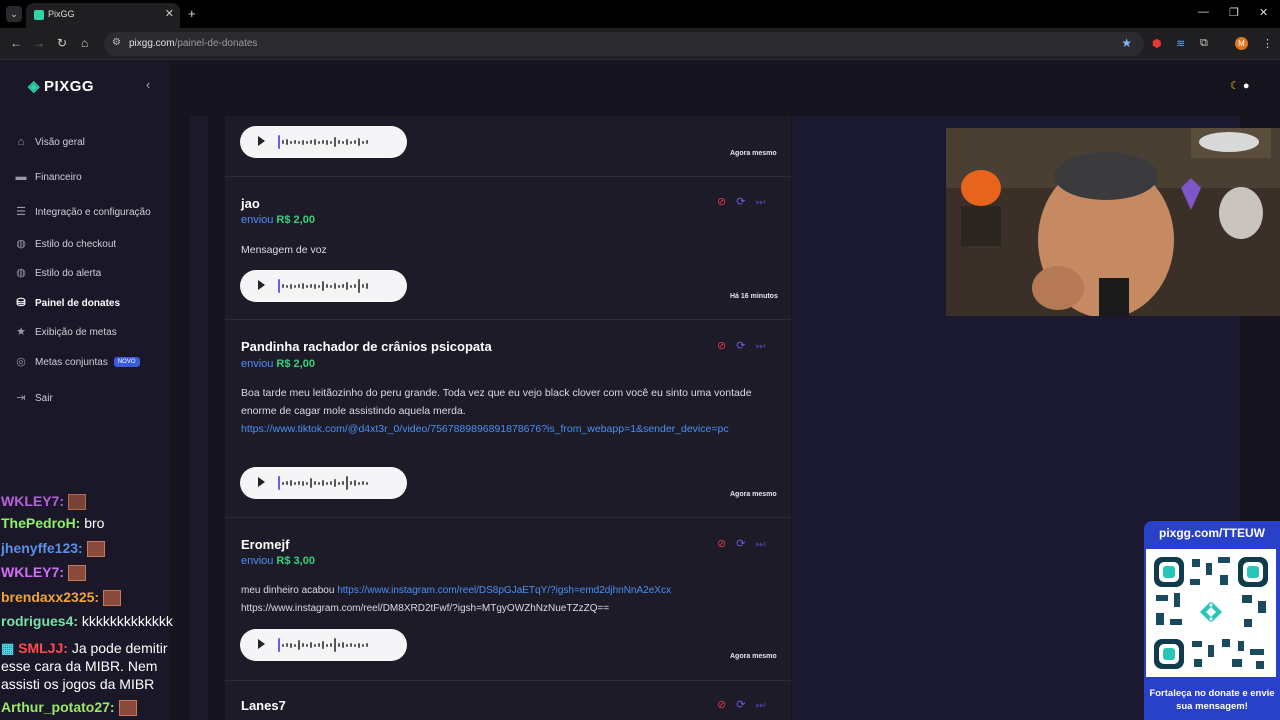 The height and width of the screenshot is (720, 1280). I want to click on pixgg-logo: ◈ PIXGG, so click(61, 86).